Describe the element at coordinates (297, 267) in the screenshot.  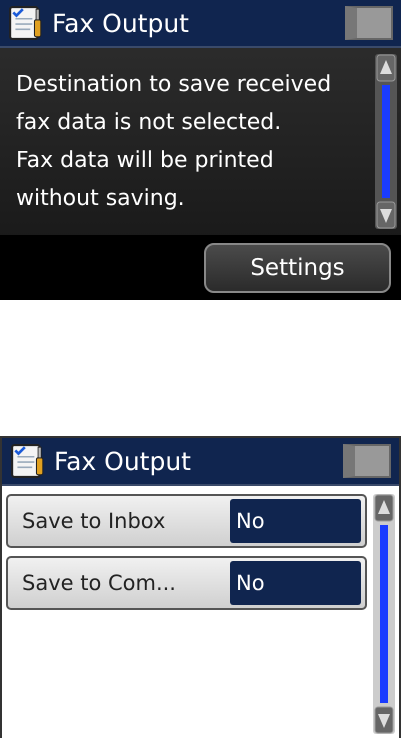
I see `settings-button: Settings` at that location.